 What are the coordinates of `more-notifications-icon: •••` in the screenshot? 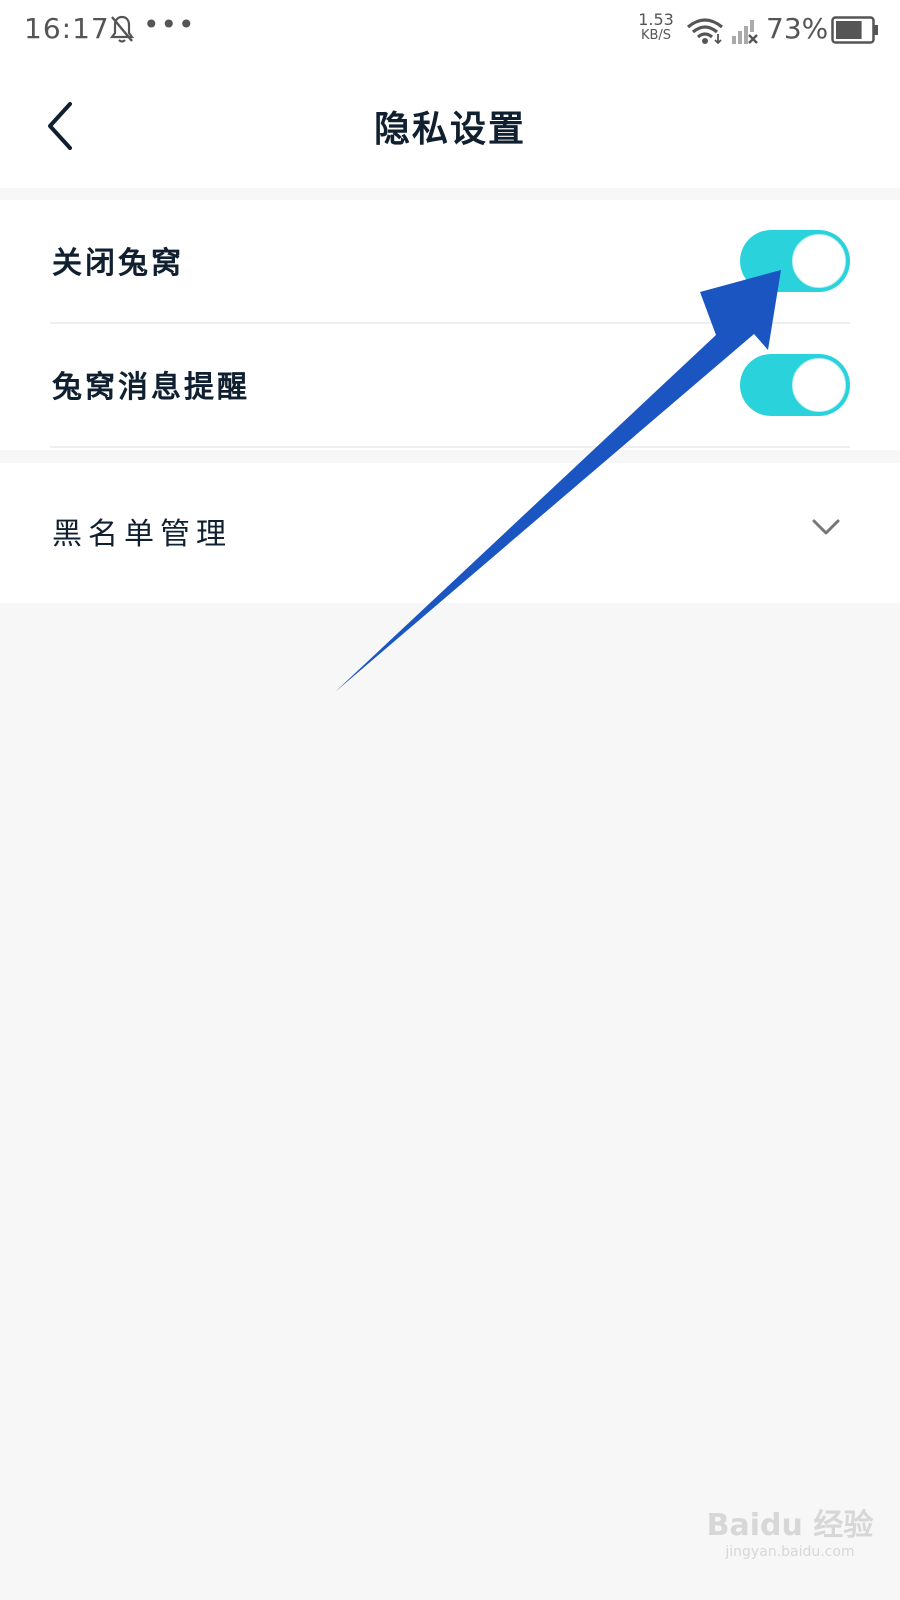 It's located at (169, 24).